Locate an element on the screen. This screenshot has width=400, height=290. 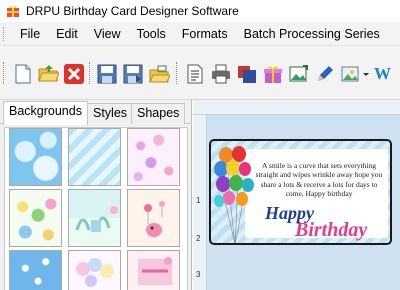
menu-tools: Tools is located at coordinates (151, 34).